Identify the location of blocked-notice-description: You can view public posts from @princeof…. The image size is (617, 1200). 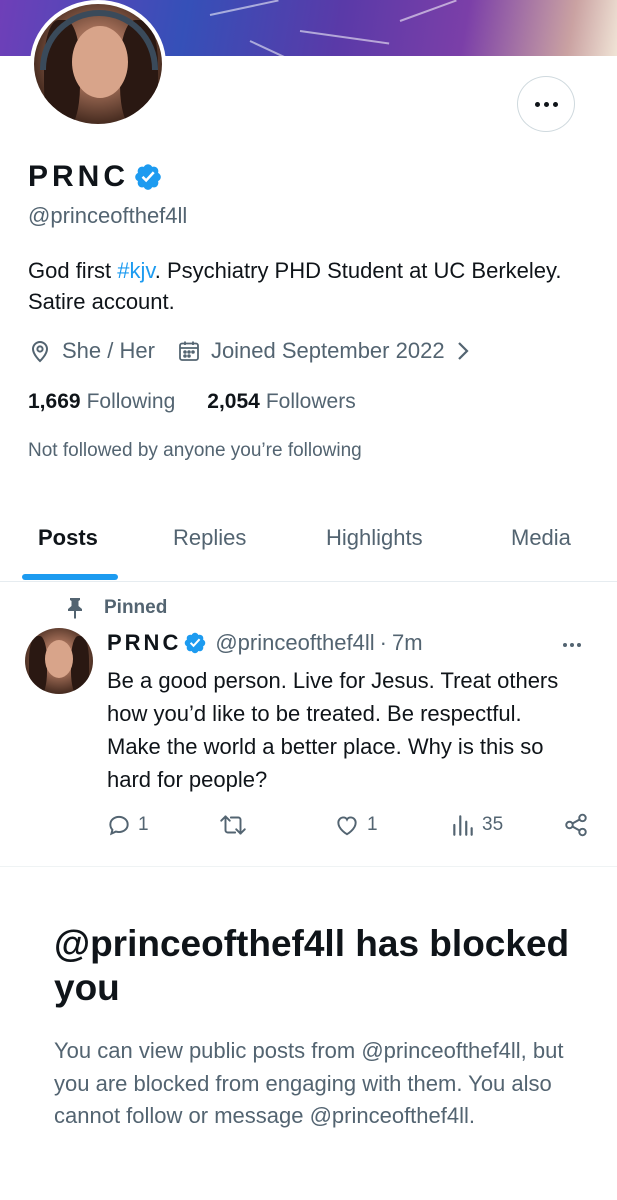
(309, 1083).